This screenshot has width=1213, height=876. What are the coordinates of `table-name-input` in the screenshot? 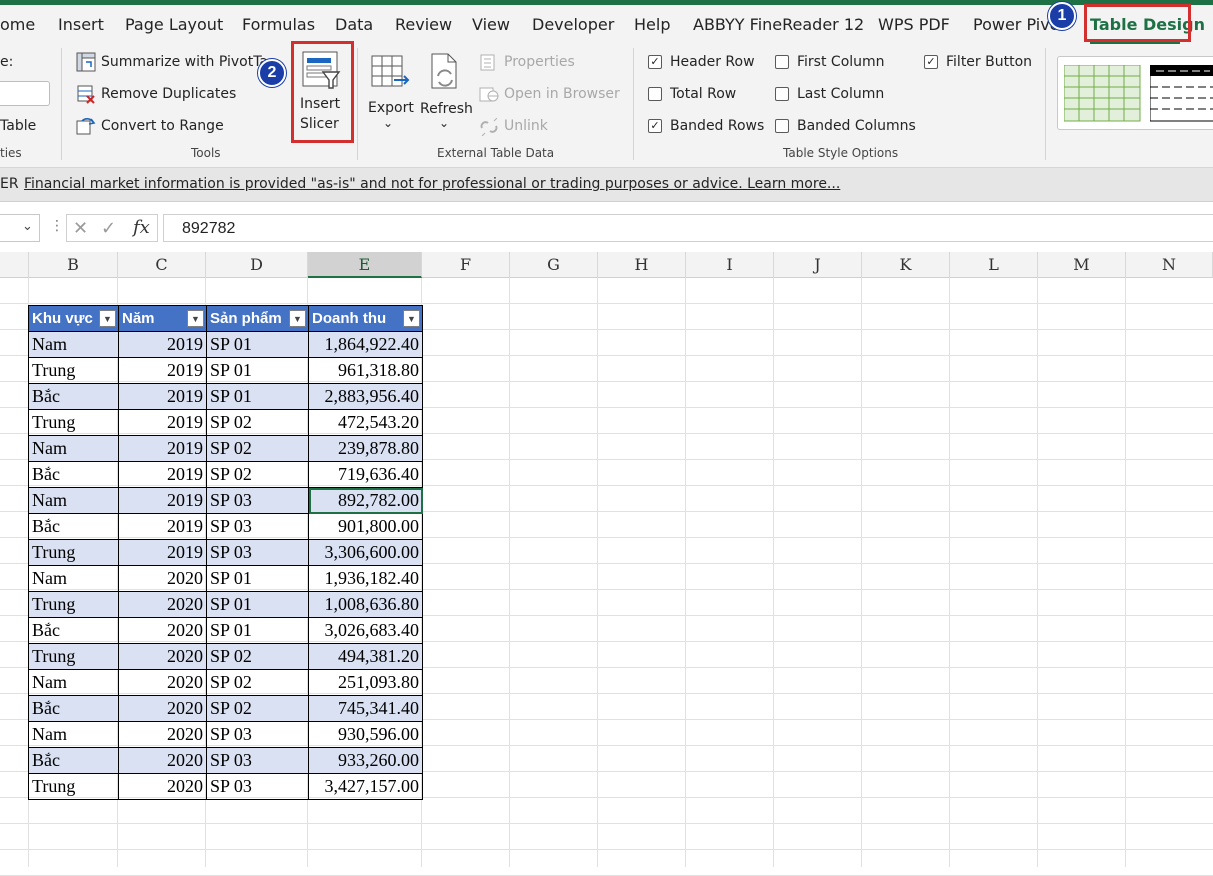 It's located at (25, 93).